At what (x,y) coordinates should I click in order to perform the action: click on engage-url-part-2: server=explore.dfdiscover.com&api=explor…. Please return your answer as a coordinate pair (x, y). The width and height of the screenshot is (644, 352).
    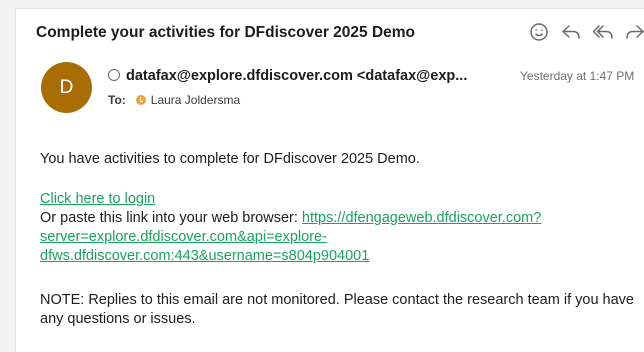
    Looking at the image, I should click on (183, 237).